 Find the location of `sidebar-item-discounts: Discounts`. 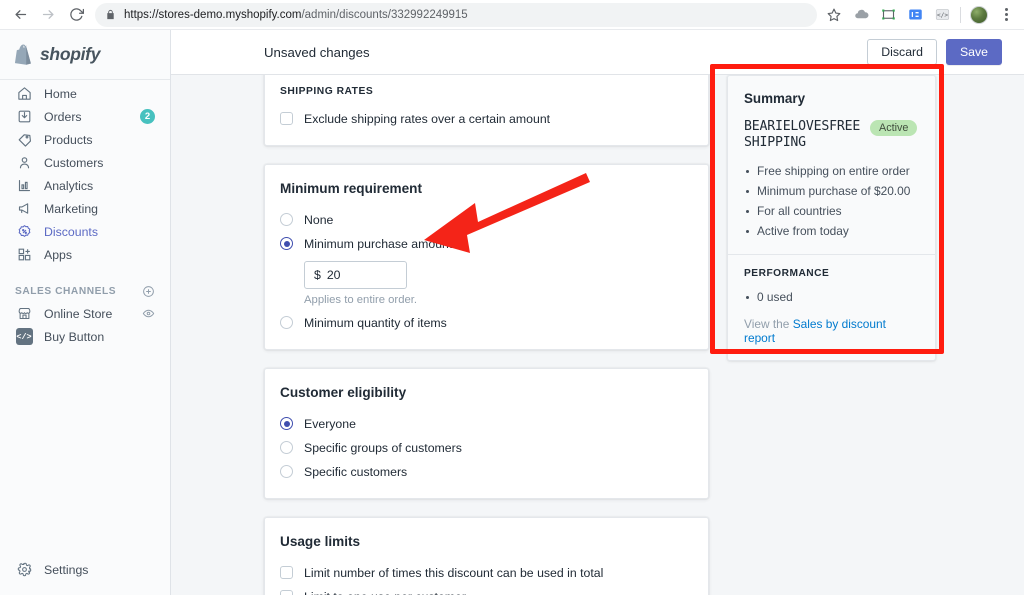

sidebar-item-discounts: Discounts is located at coordinates (85, 231).